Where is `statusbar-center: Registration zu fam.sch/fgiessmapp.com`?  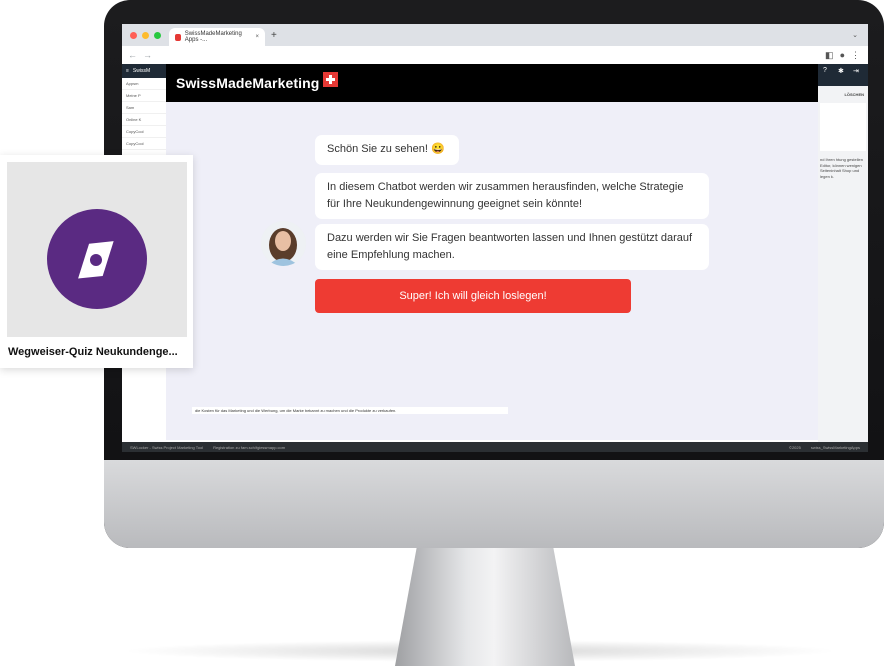 statusbar-center: Registration zu fam.sch/fgiessmapp.com is located at coordinates (249, 447).